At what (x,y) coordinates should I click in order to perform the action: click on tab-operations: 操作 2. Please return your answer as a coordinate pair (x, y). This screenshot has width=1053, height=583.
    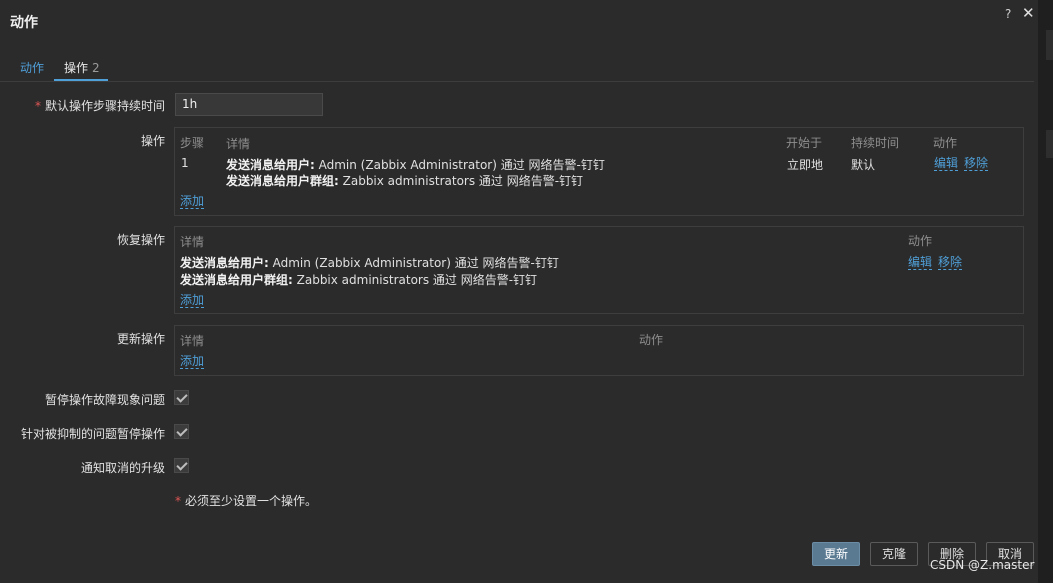
    Looking at the image, I should click on (82, 67).